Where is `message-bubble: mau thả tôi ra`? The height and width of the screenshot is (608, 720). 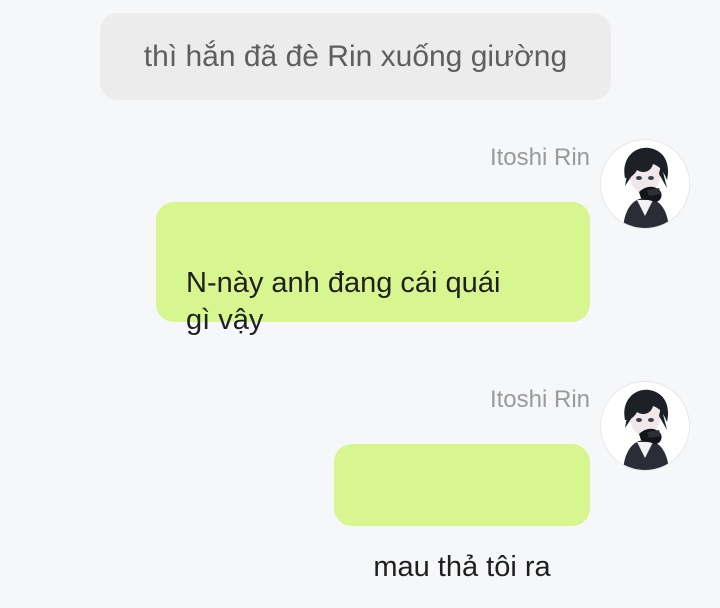 message-bubble: mau thả tôi ra is located at coordinates (462, 513).